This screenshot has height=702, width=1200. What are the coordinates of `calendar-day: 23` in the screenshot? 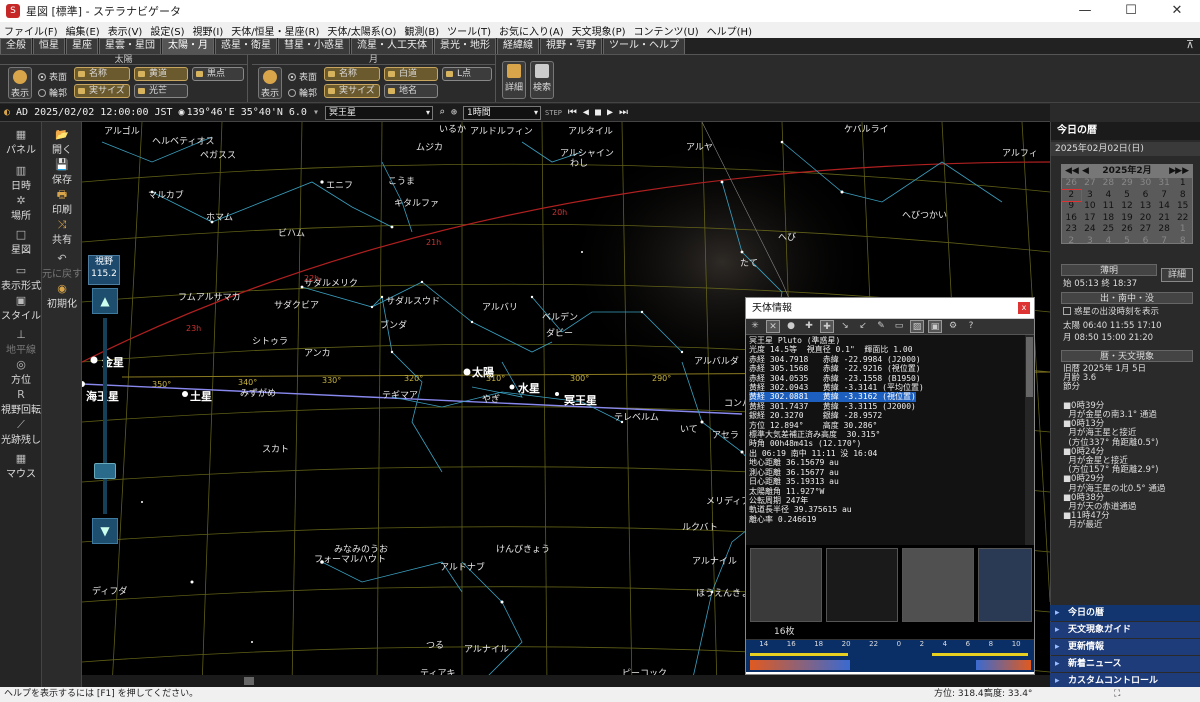 It's located at (1071, 230).